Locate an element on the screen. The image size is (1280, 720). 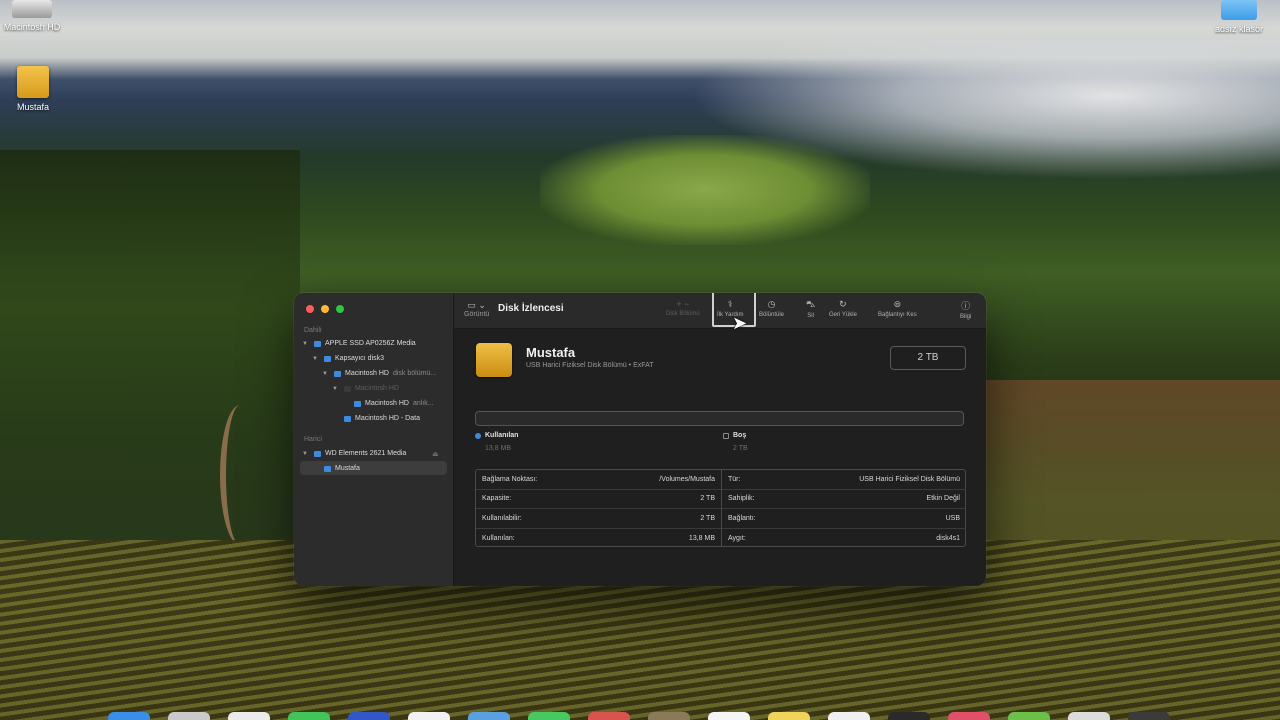
dock is located at coordinates (640, 716).